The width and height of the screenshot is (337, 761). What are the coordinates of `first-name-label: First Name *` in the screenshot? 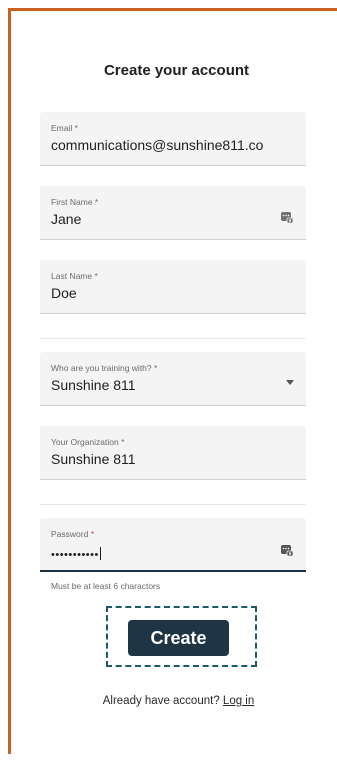 It's located at (75, 202).